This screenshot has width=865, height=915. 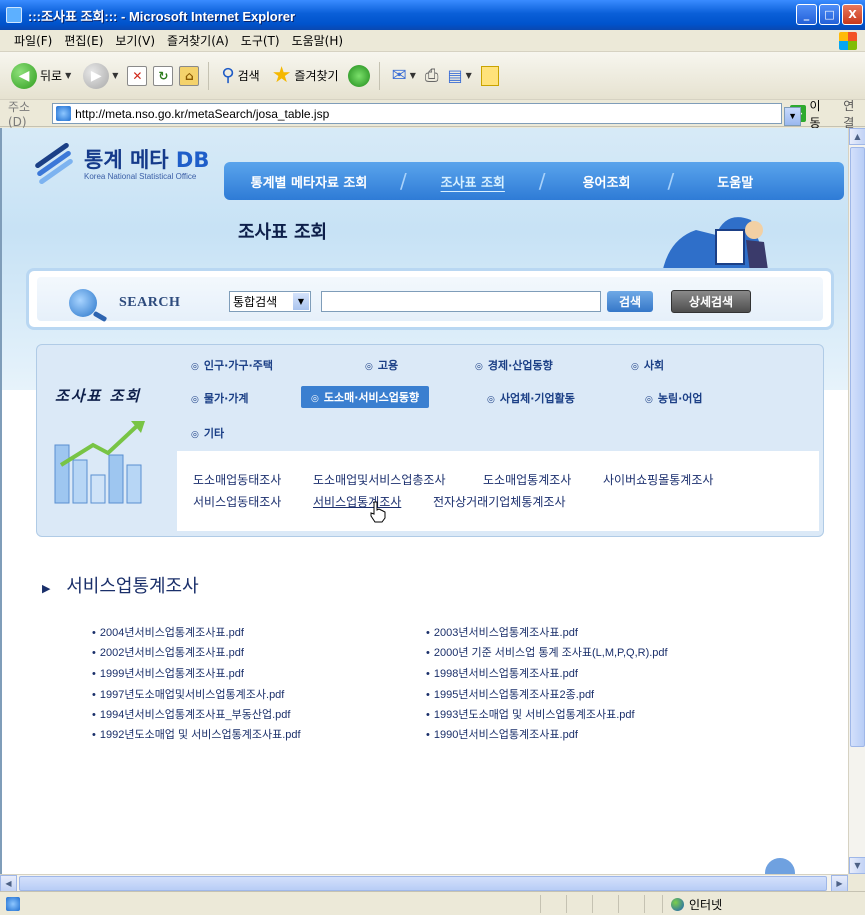 I want to click on close-button: X, so click(x=852, y=14).